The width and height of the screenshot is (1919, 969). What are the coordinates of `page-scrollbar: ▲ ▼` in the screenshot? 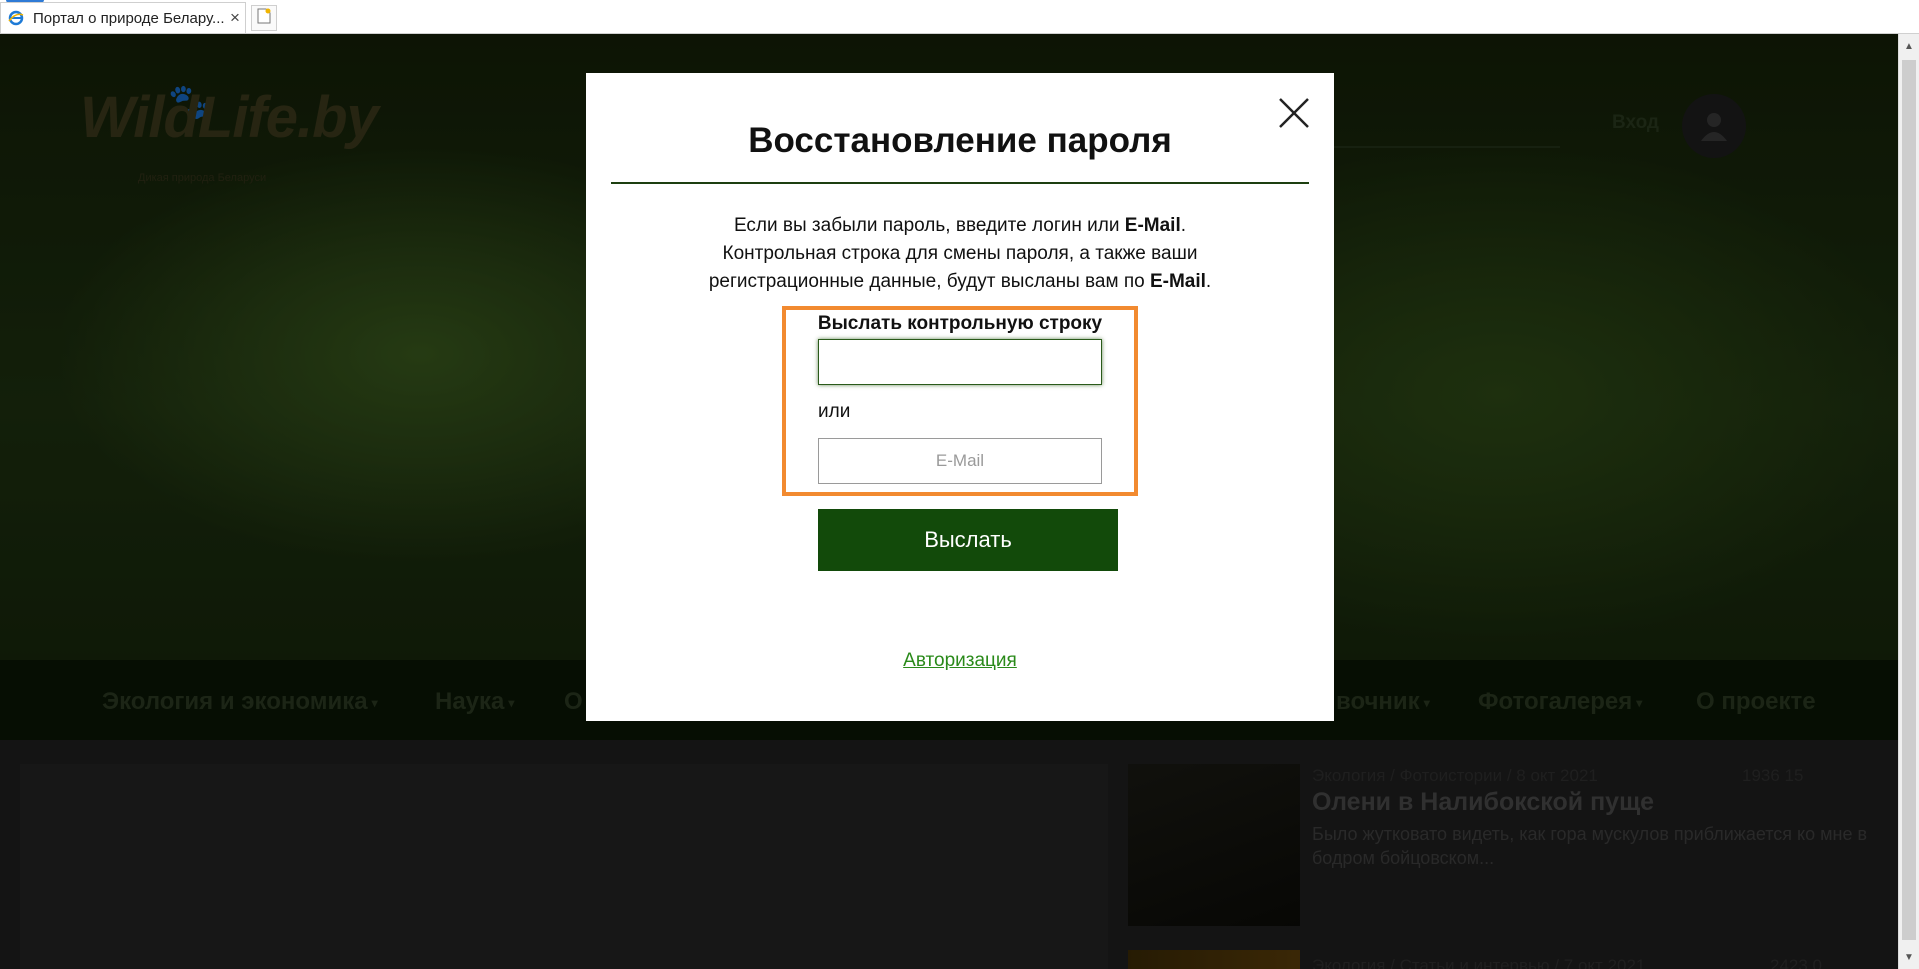 It's located at (1908, 501).